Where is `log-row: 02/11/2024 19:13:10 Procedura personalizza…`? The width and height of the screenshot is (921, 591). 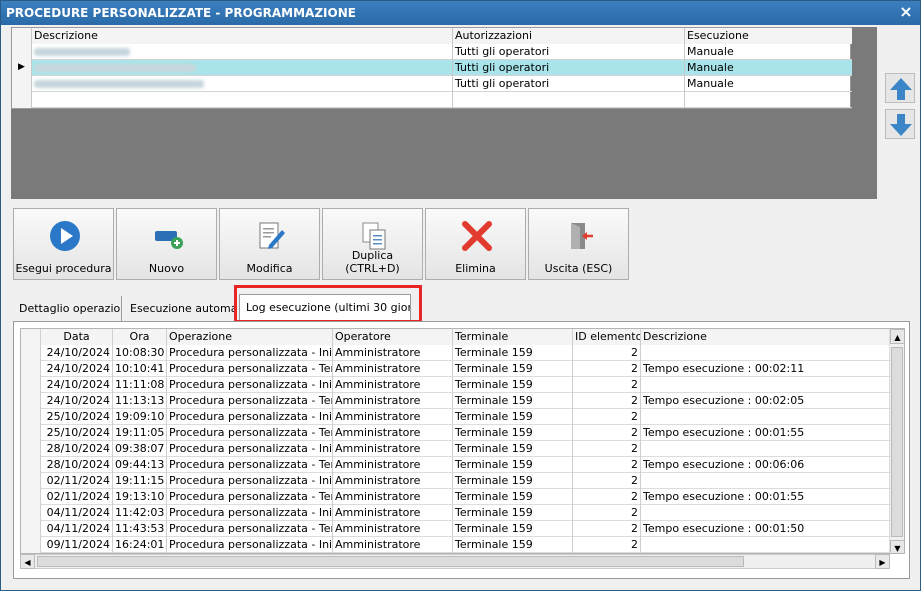 log-row: 02/11/2024 19:13:10 Procedura personalizza… is located at coordinates (456, 497).